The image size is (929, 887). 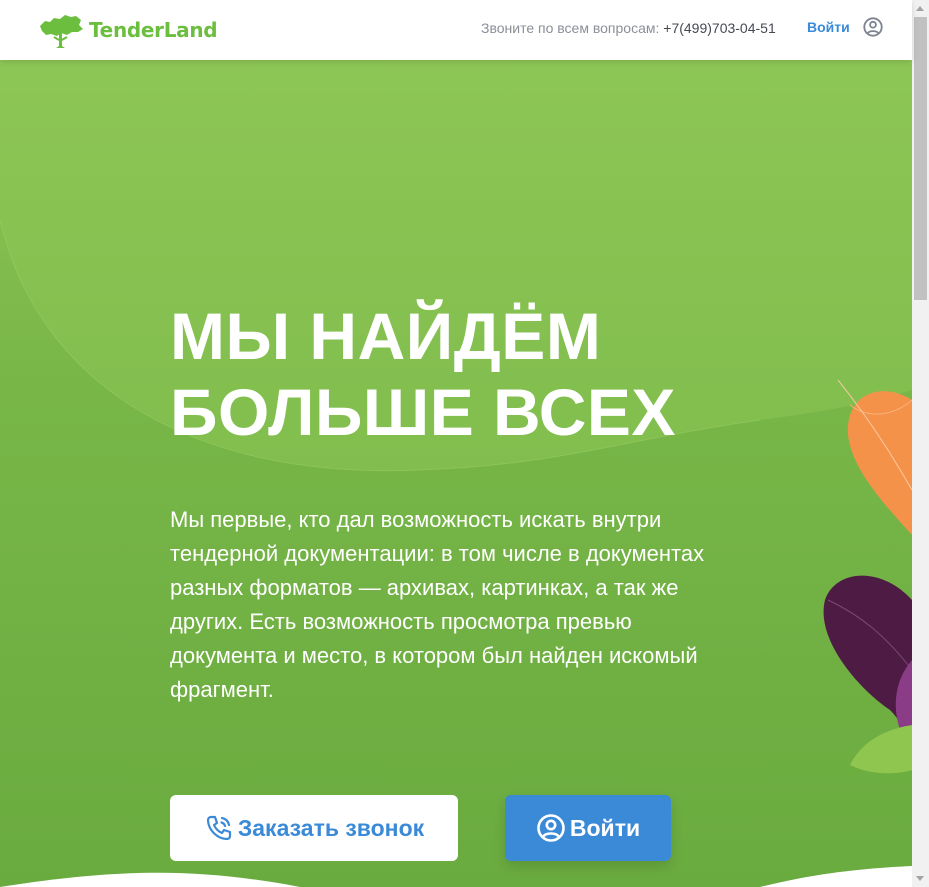 What do you see at coordinates (828, 27) in the screenshot?
I see `header-login-label: Войти` at bounding box center [828, 27].